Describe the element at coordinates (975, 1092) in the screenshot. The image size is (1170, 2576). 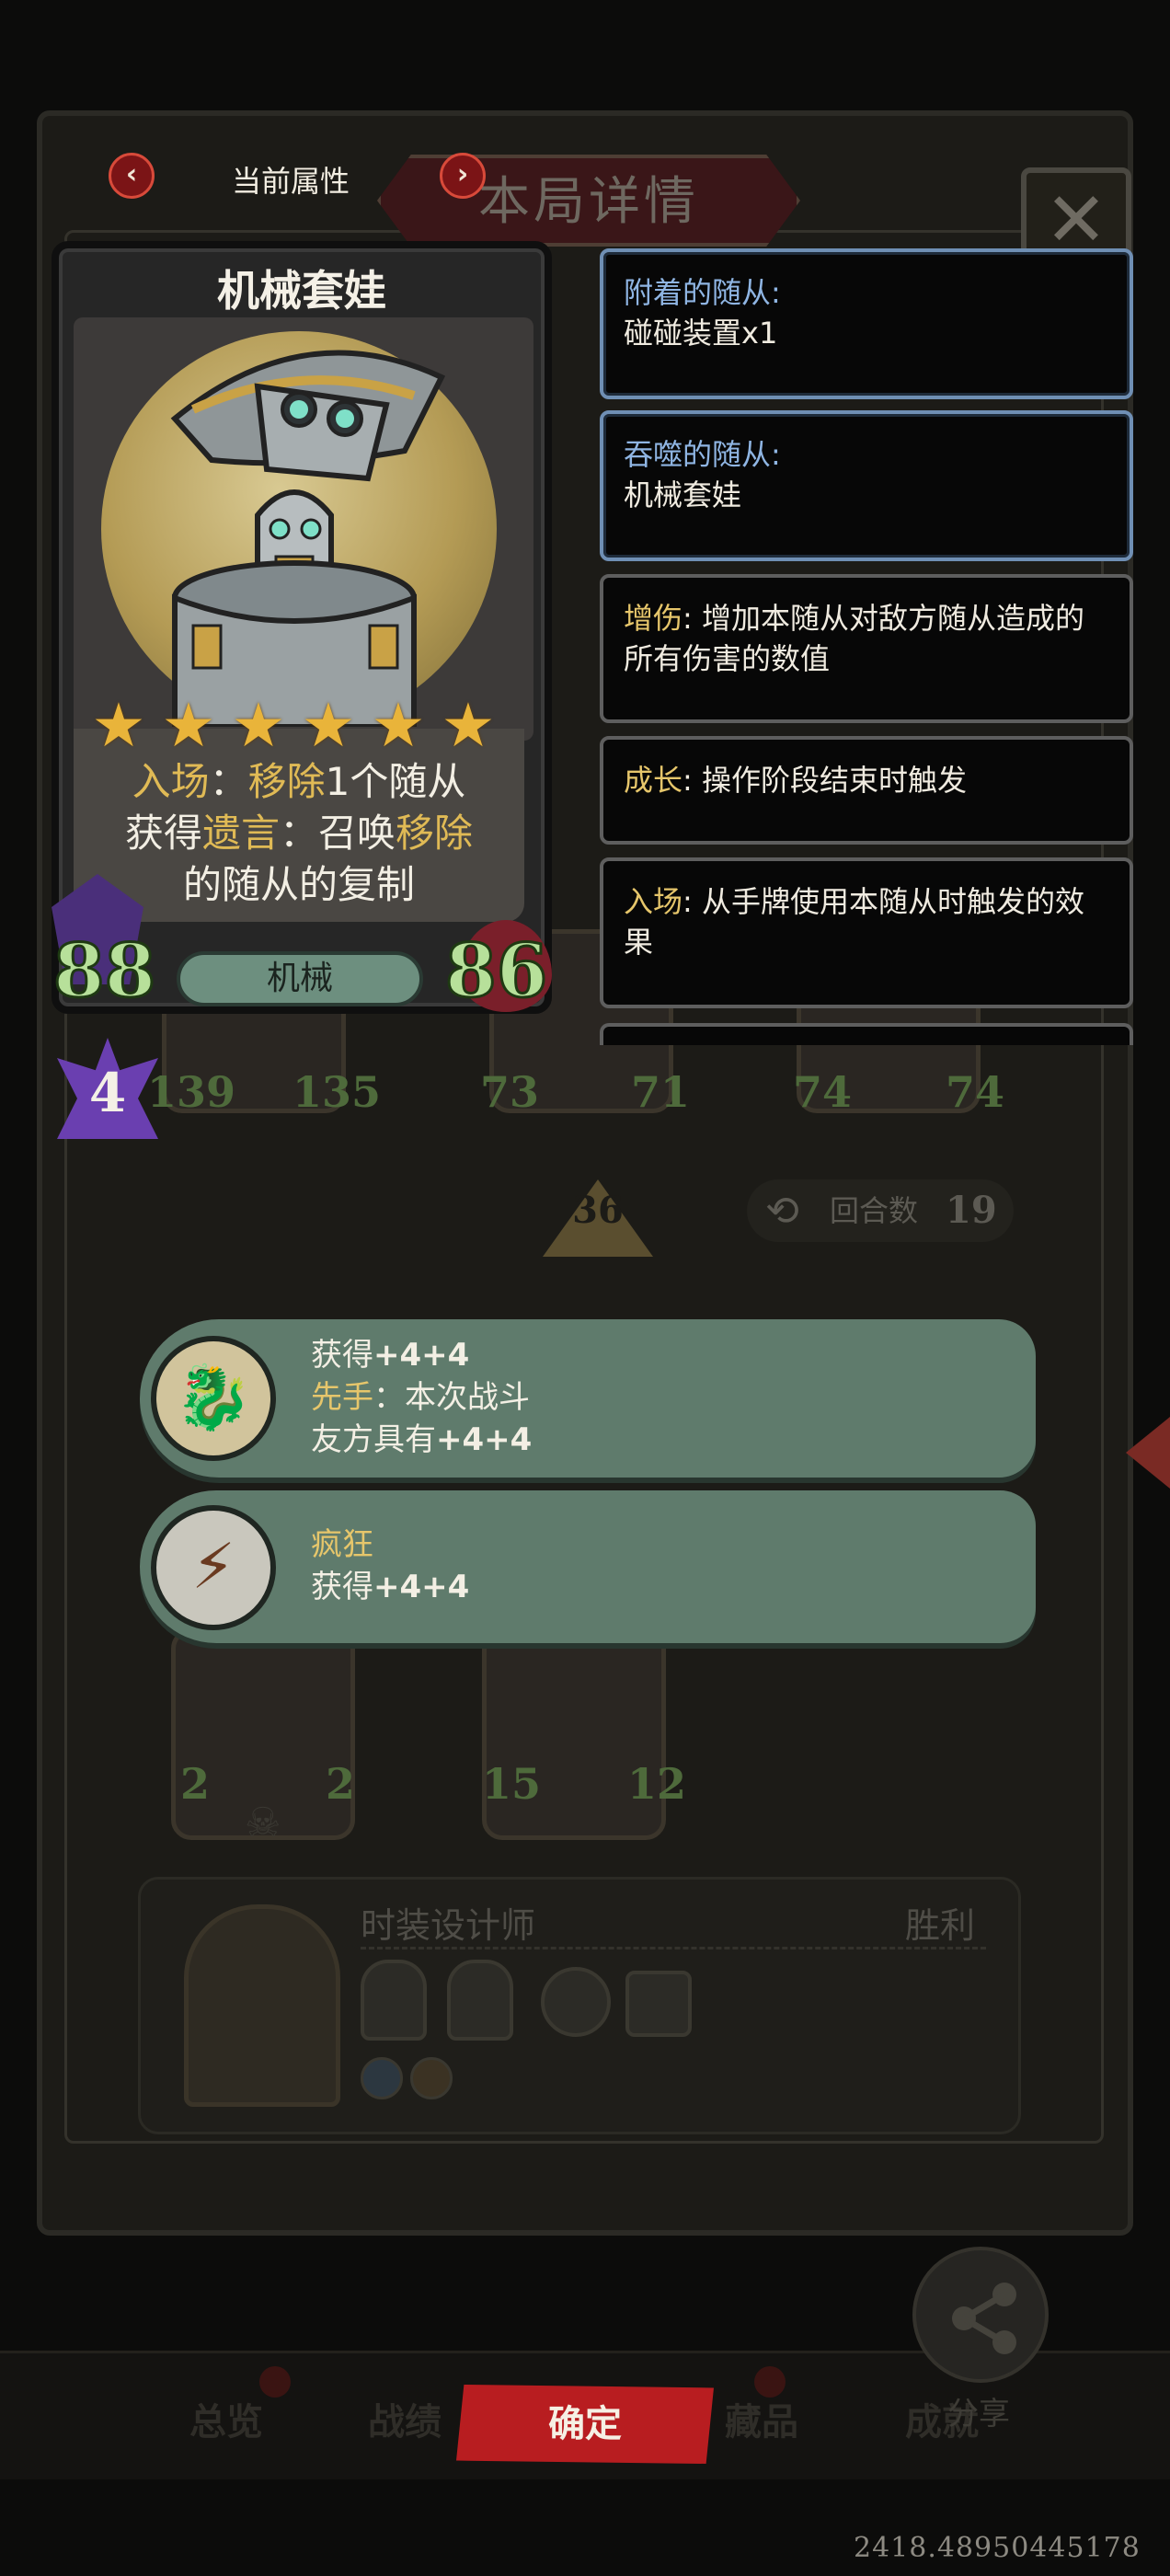
I see `minion-3-health: 74` at that location.